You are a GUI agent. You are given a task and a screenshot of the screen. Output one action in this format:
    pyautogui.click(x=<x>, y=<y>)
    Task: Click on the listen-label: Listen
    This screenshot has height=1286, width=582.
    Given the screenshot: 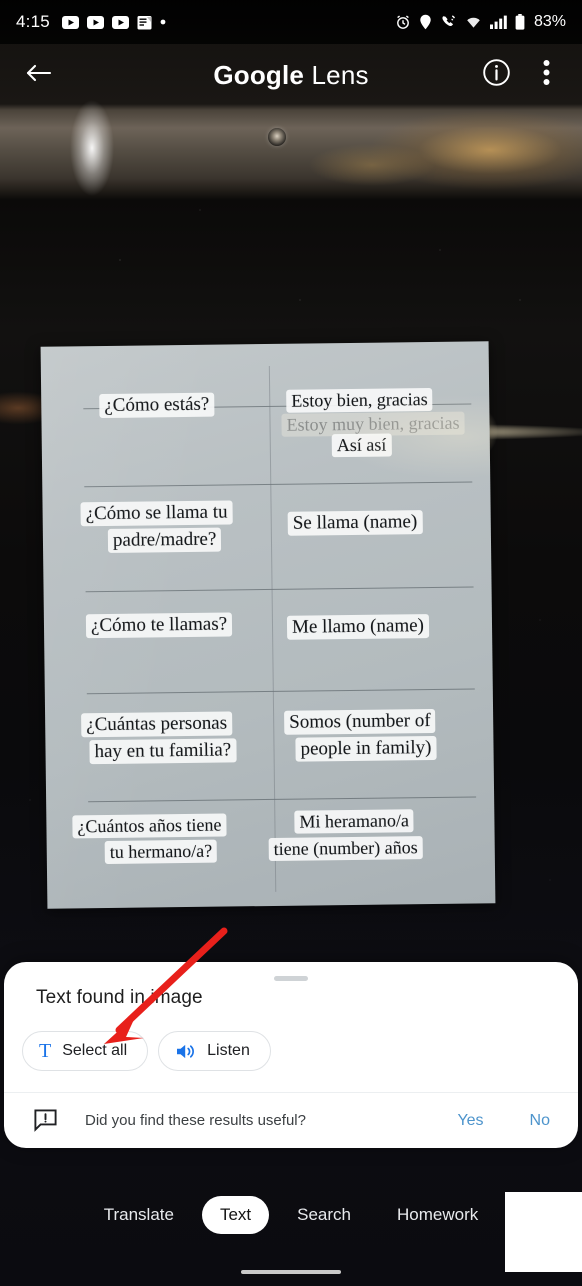 What is the action you would take?
    pyautogui.click(x=228, y=1050)
    